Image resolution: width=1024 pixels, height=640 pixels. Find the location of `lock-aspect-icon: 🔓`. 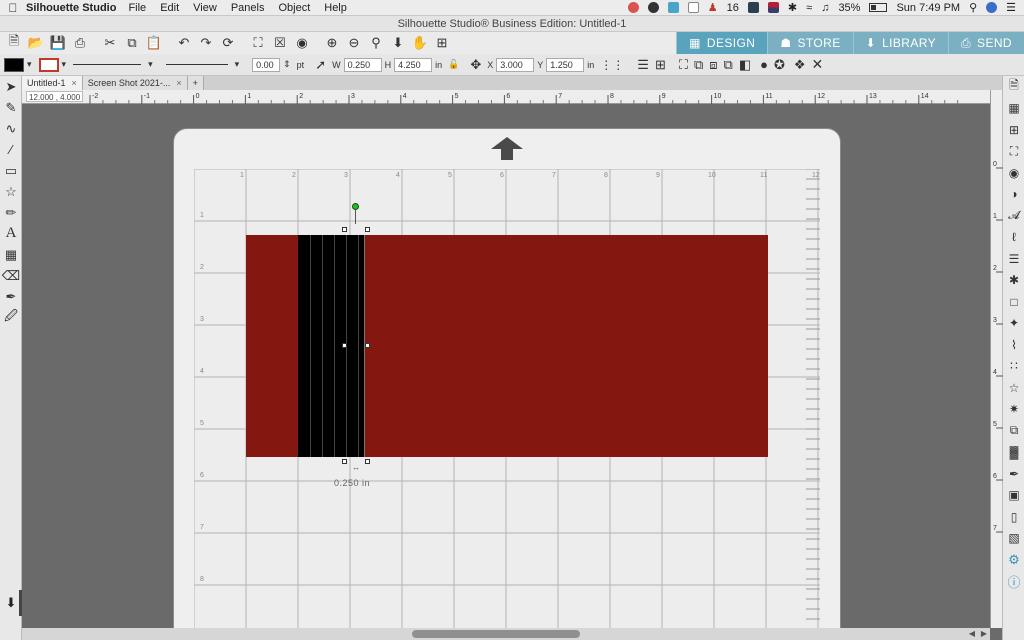

lock-aspect-icon: 🔓 is located at coordinates (453, 64).